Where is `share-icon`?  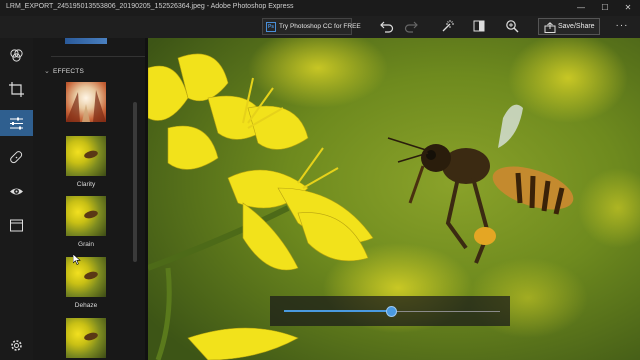 share-icon is located at coordinates (550, 27).